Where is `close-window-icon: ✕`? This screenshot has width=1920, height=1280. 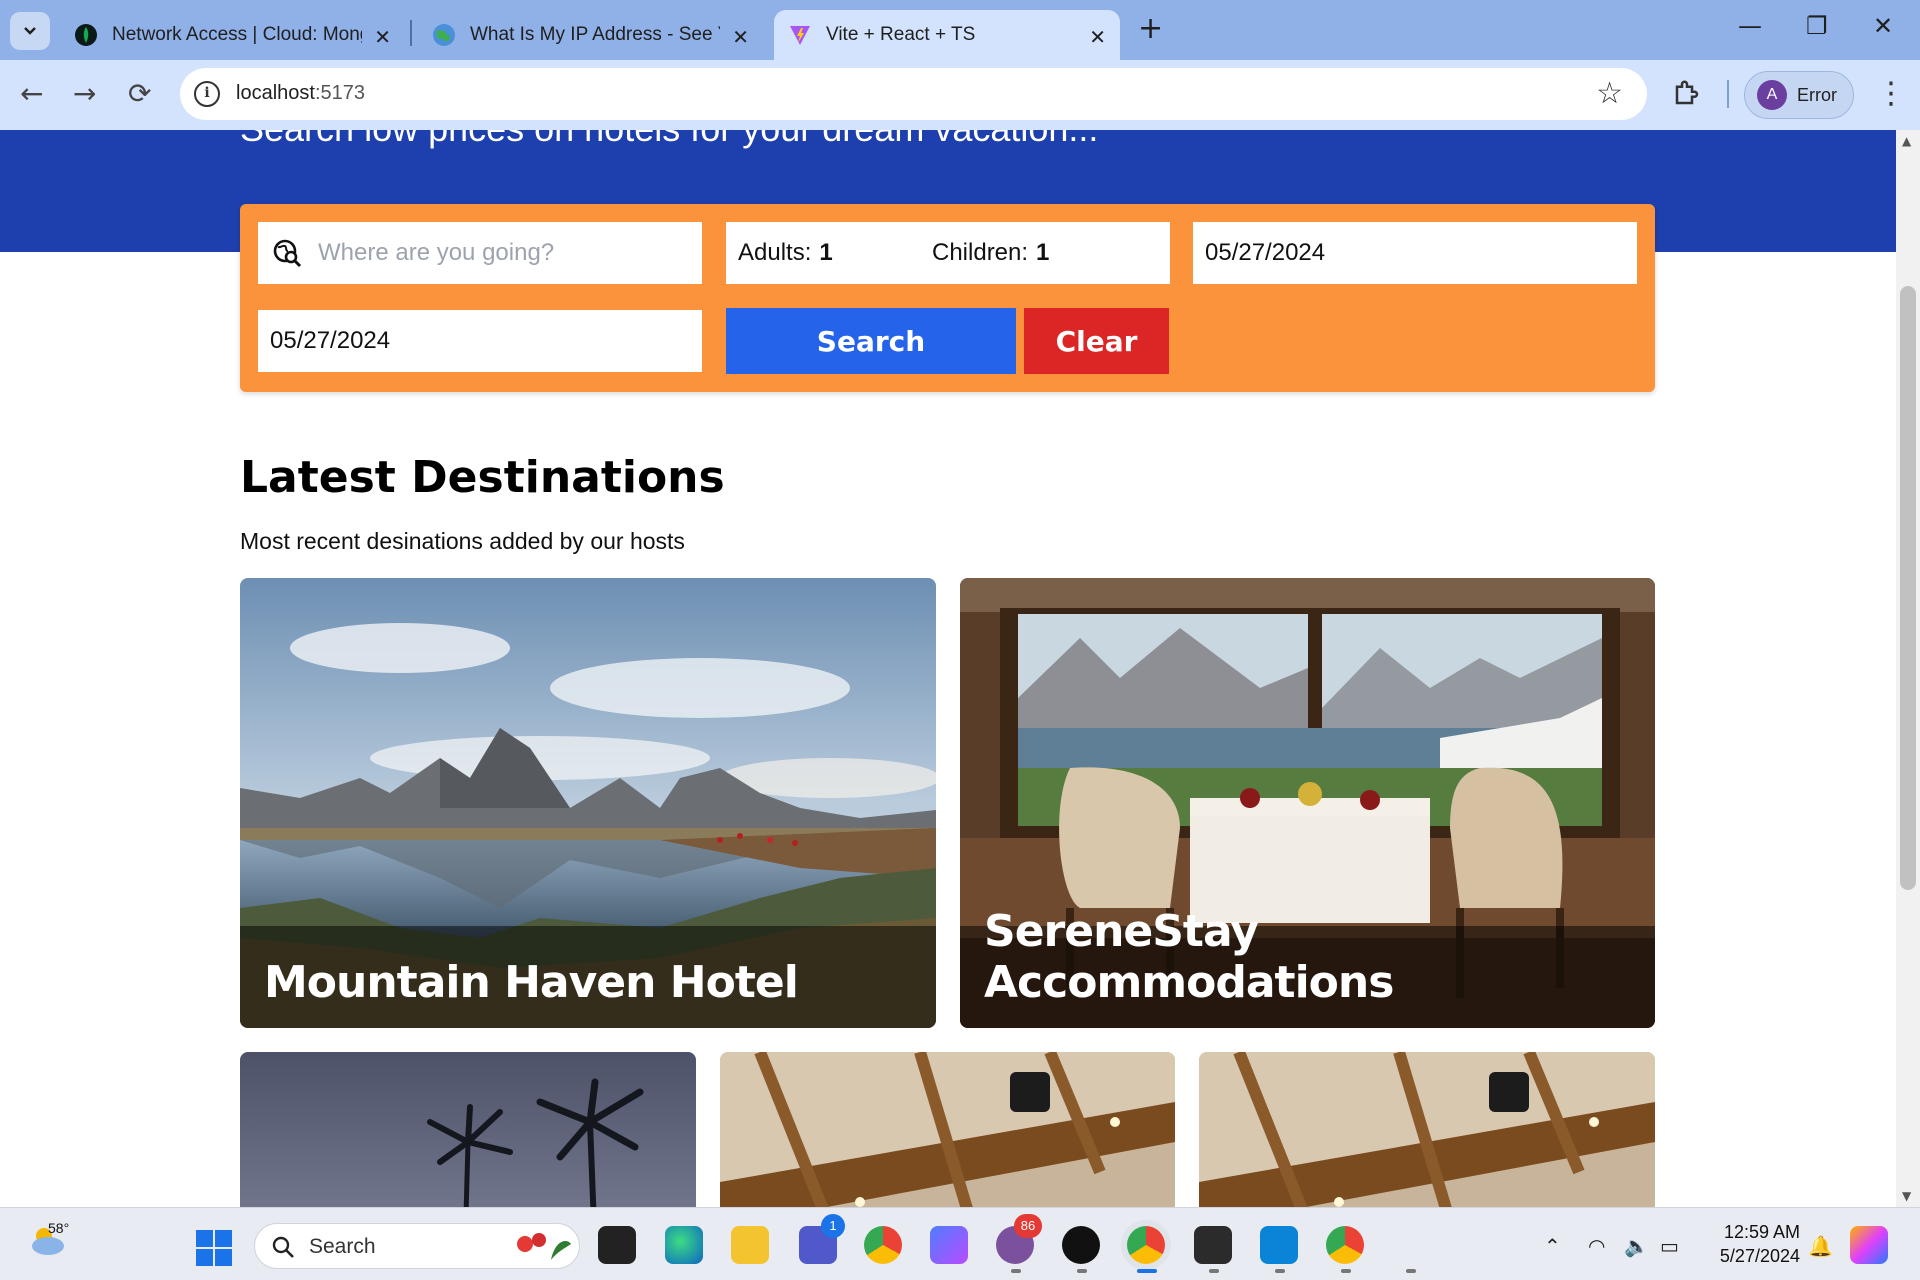 close-window-icon: ✕ is located at coordinates (1883, 26).